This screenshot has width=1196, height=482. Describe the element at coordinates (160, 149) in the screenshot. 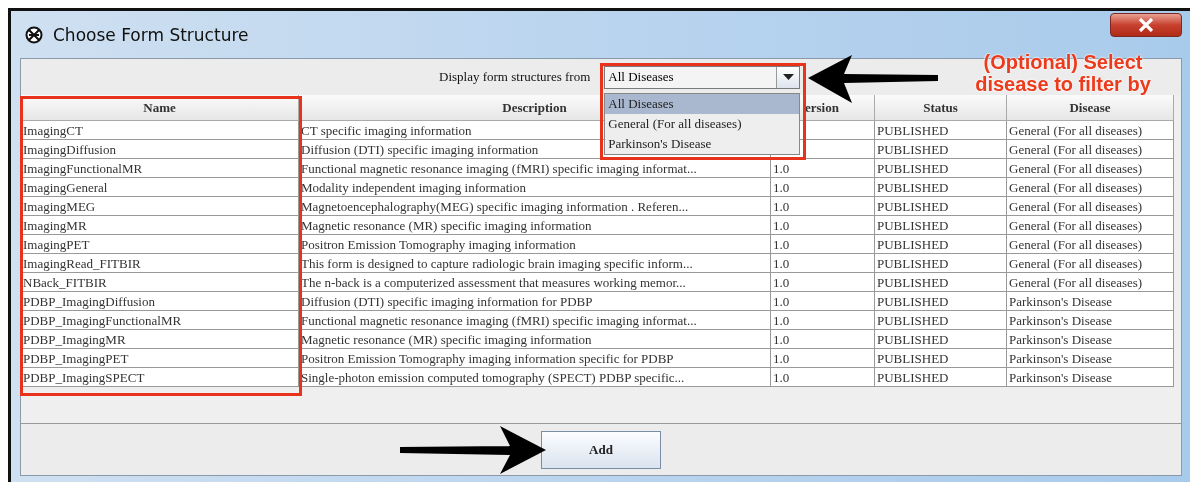

I see `table-cell: ImagingDiffusion` at that location.